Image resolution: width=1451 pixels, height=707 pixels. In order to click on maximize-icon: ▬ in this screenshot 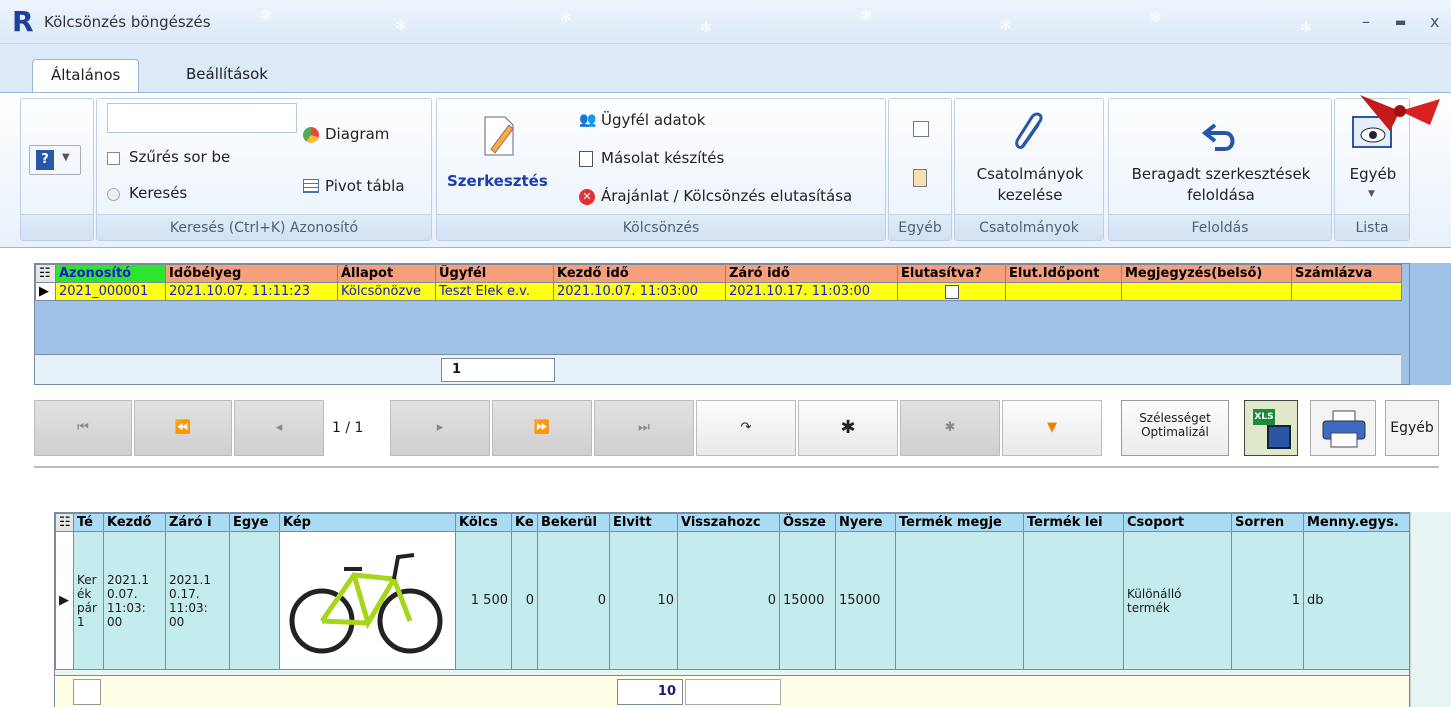, I will do `click(1400, 22)`.